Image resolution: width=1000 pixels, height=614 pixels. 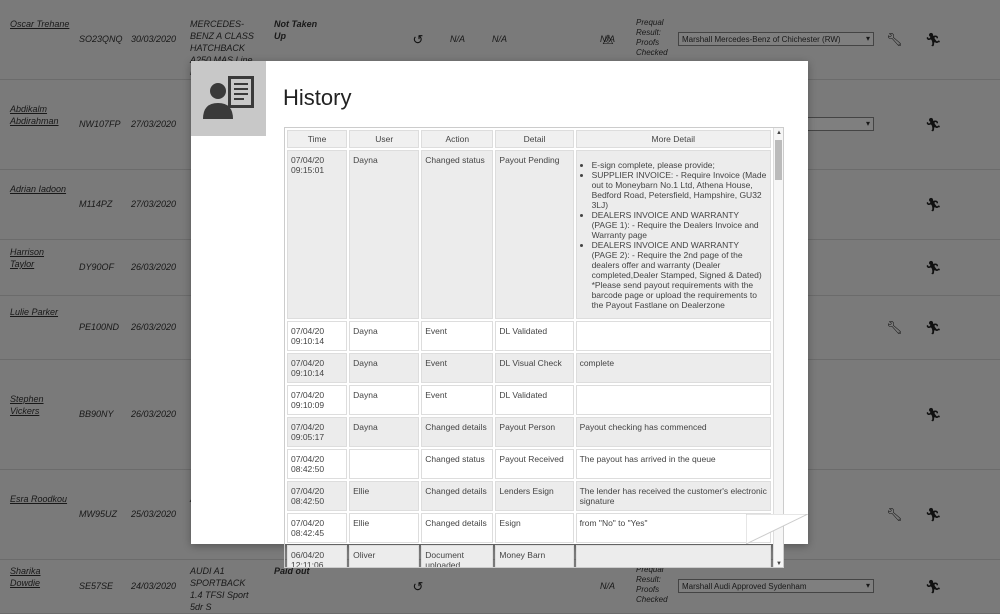 I want to click on table-row: 07/04/20 09:10:09 Dayna Event DL Validated, so click(x=529, y=400).